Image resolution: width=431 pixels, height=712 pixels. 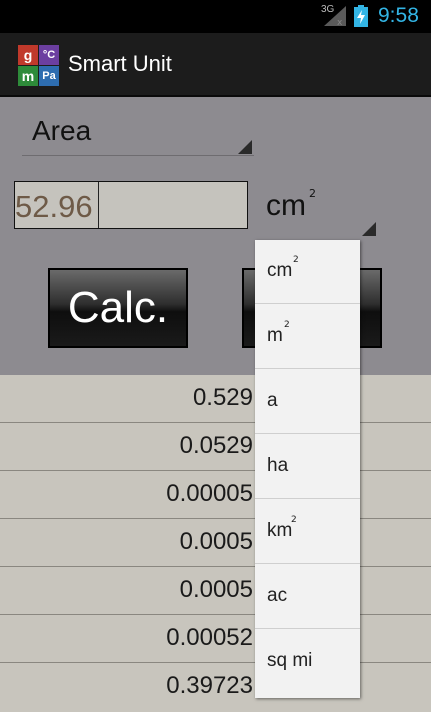 I want to click on result-row: 0.529, so click(x=215, y=399).